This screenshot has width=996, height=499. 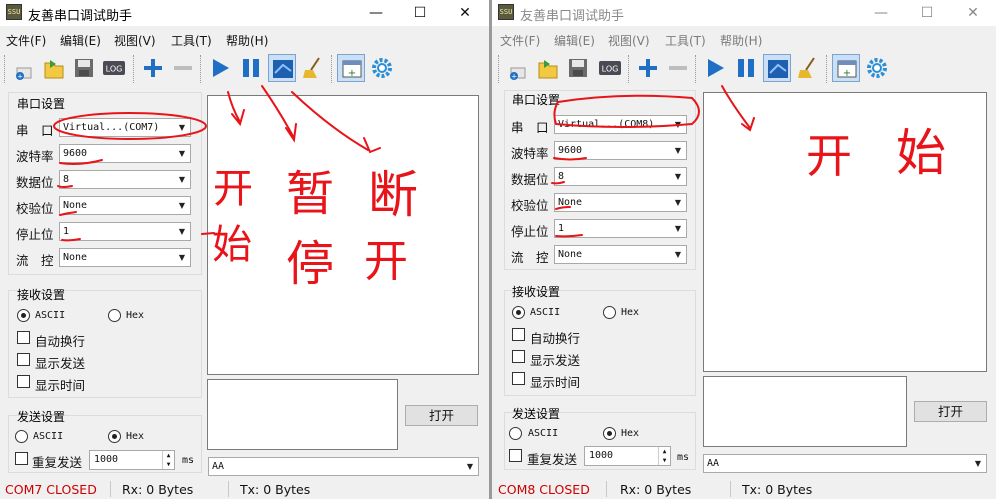 I want to click on receive-hex-label: Hex, so click(x=135, y=315).